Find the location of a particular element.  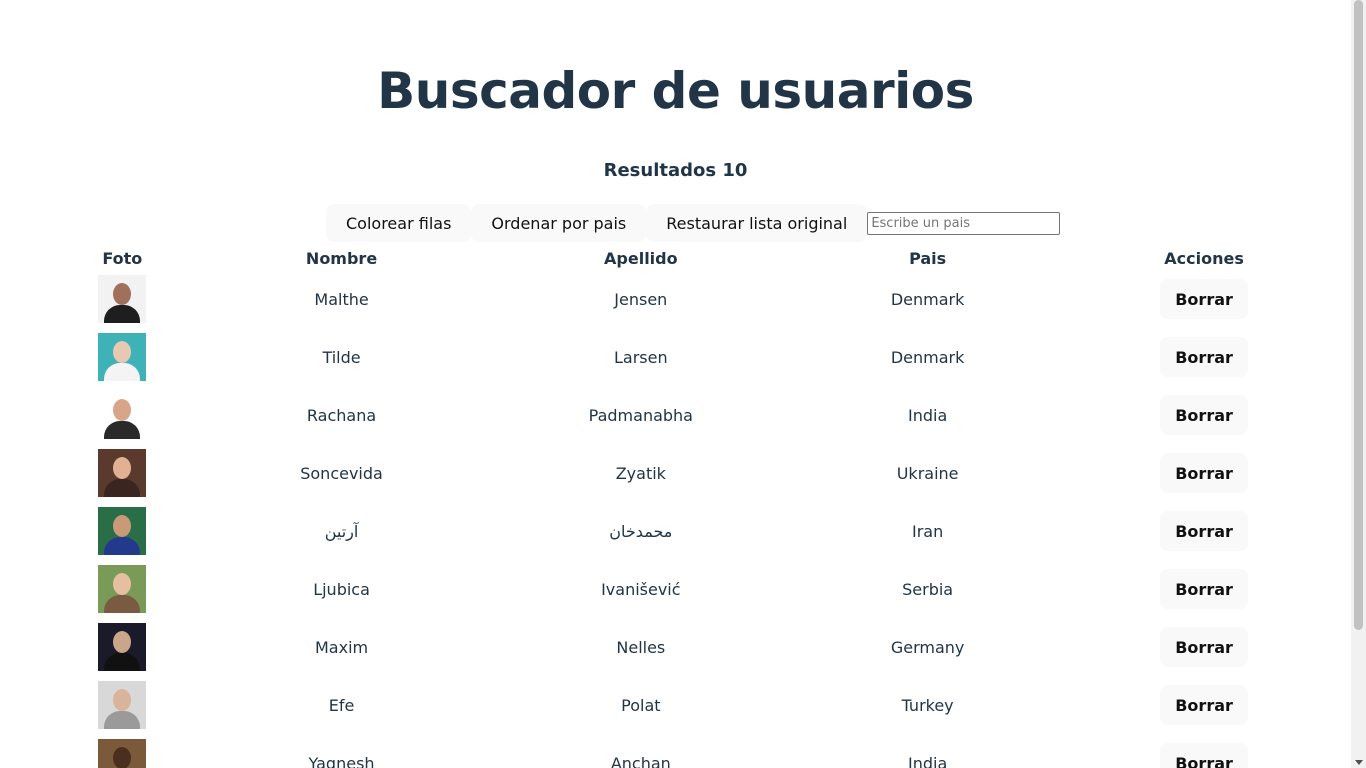

page-title: Buscador de usuarios is located at coordinates (675, 91).